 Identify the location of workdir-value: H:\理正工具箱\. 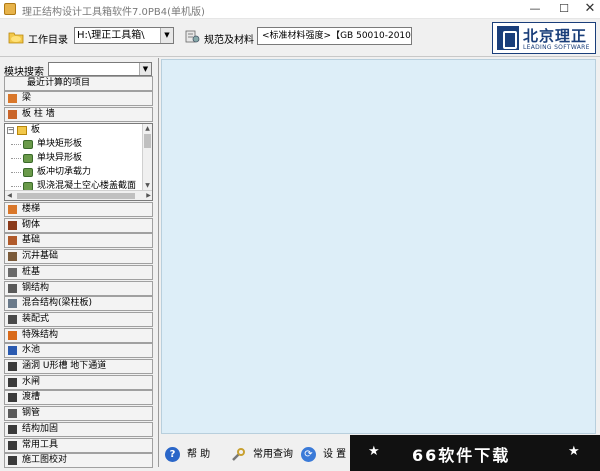
(111, 35).